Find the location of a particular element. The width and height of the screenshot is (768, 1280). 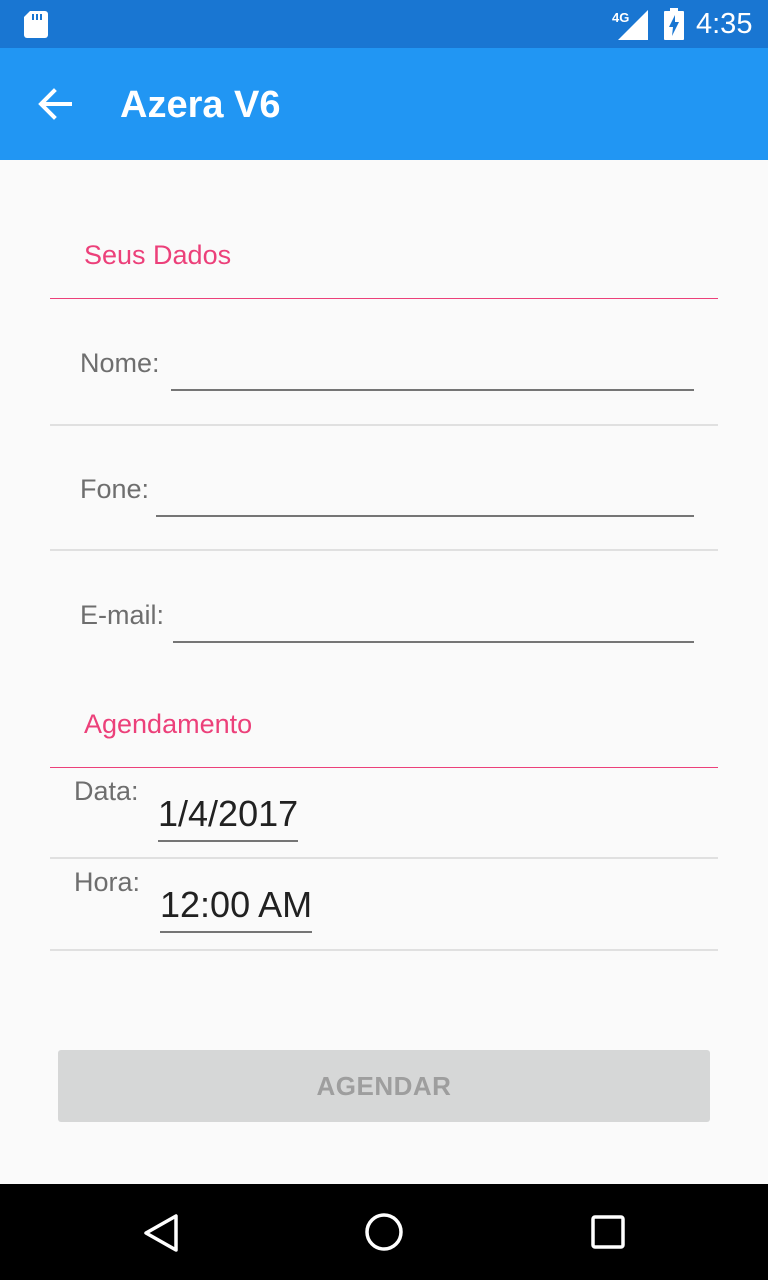

app-bar: Azera V6 is located at coordinates (384, 104).